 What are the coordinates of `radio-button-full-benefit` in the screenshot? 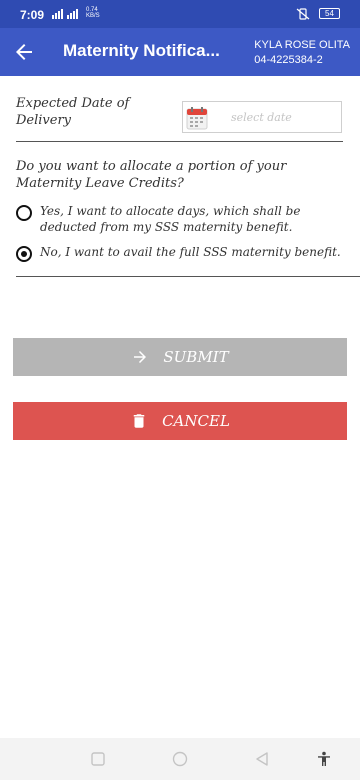 It's located at (24, 254).